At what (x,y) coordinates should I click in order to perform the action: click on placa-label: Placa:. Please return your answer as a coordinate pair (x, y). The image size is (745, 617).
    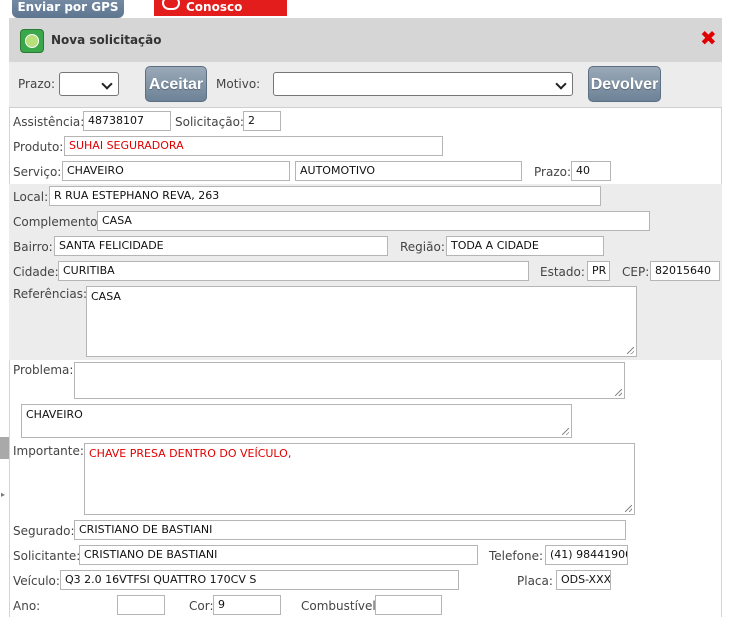
    Looking at the image, I should click on (535, 581).